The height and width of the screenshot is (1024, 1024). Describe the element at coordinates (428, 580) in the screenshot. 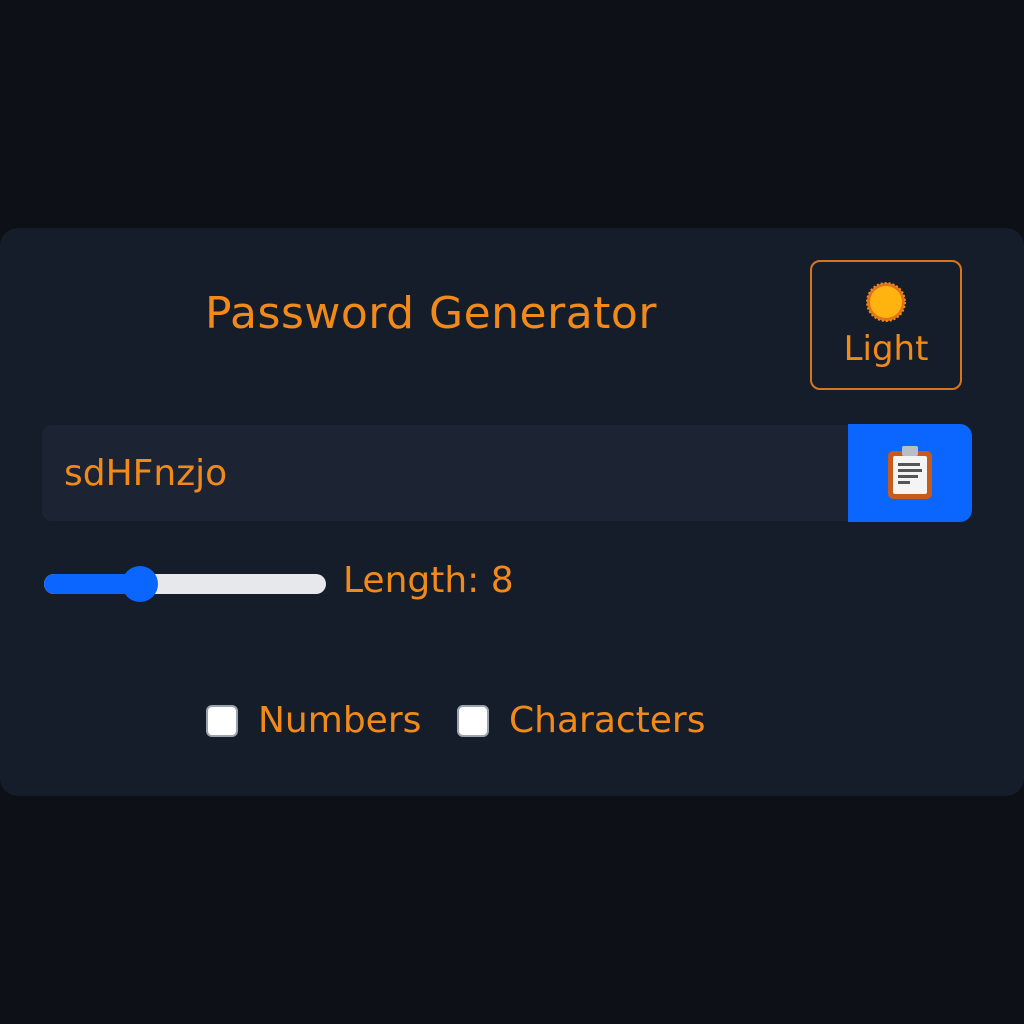

I see `length-label: Length: 8` at that location.